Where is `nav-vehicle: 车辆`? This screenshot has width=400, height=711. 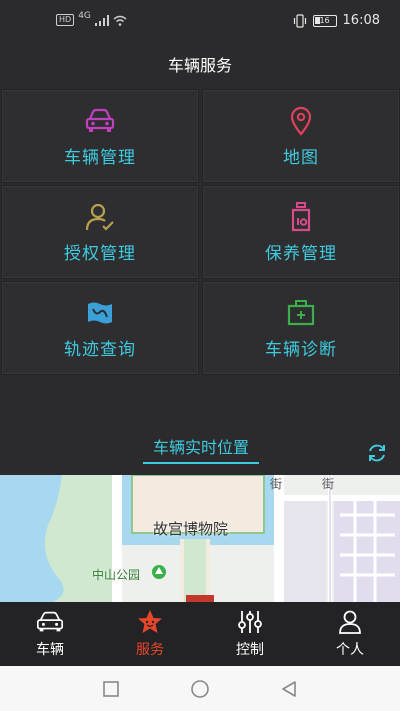
nav-vehicle: 车辆 is located at coordinates (50, 634).